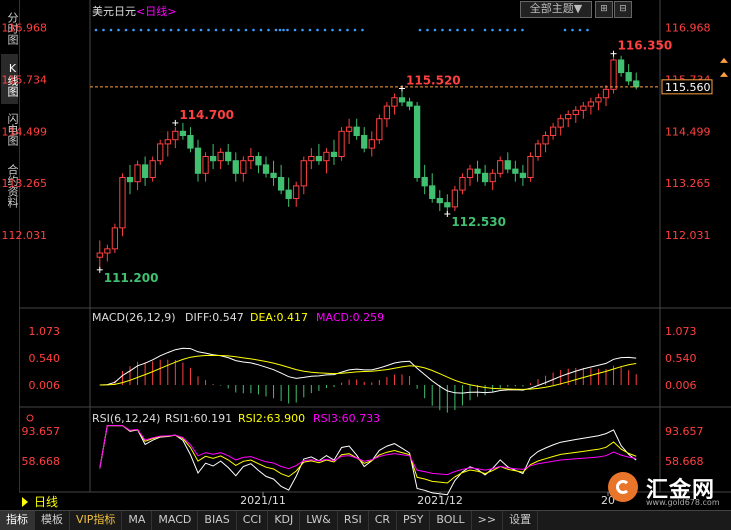 This screenshot has width=731, height=530. Describe the element at coordinates (350, 317) in the screenshot. I see `macd-value: MACD:0.259` at that location.